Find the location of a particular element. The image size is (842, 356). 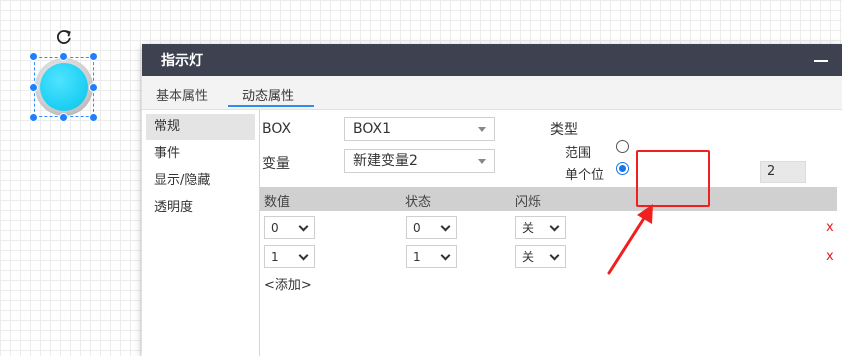

resize-handle-top-left is located at coordinates (33, 56).